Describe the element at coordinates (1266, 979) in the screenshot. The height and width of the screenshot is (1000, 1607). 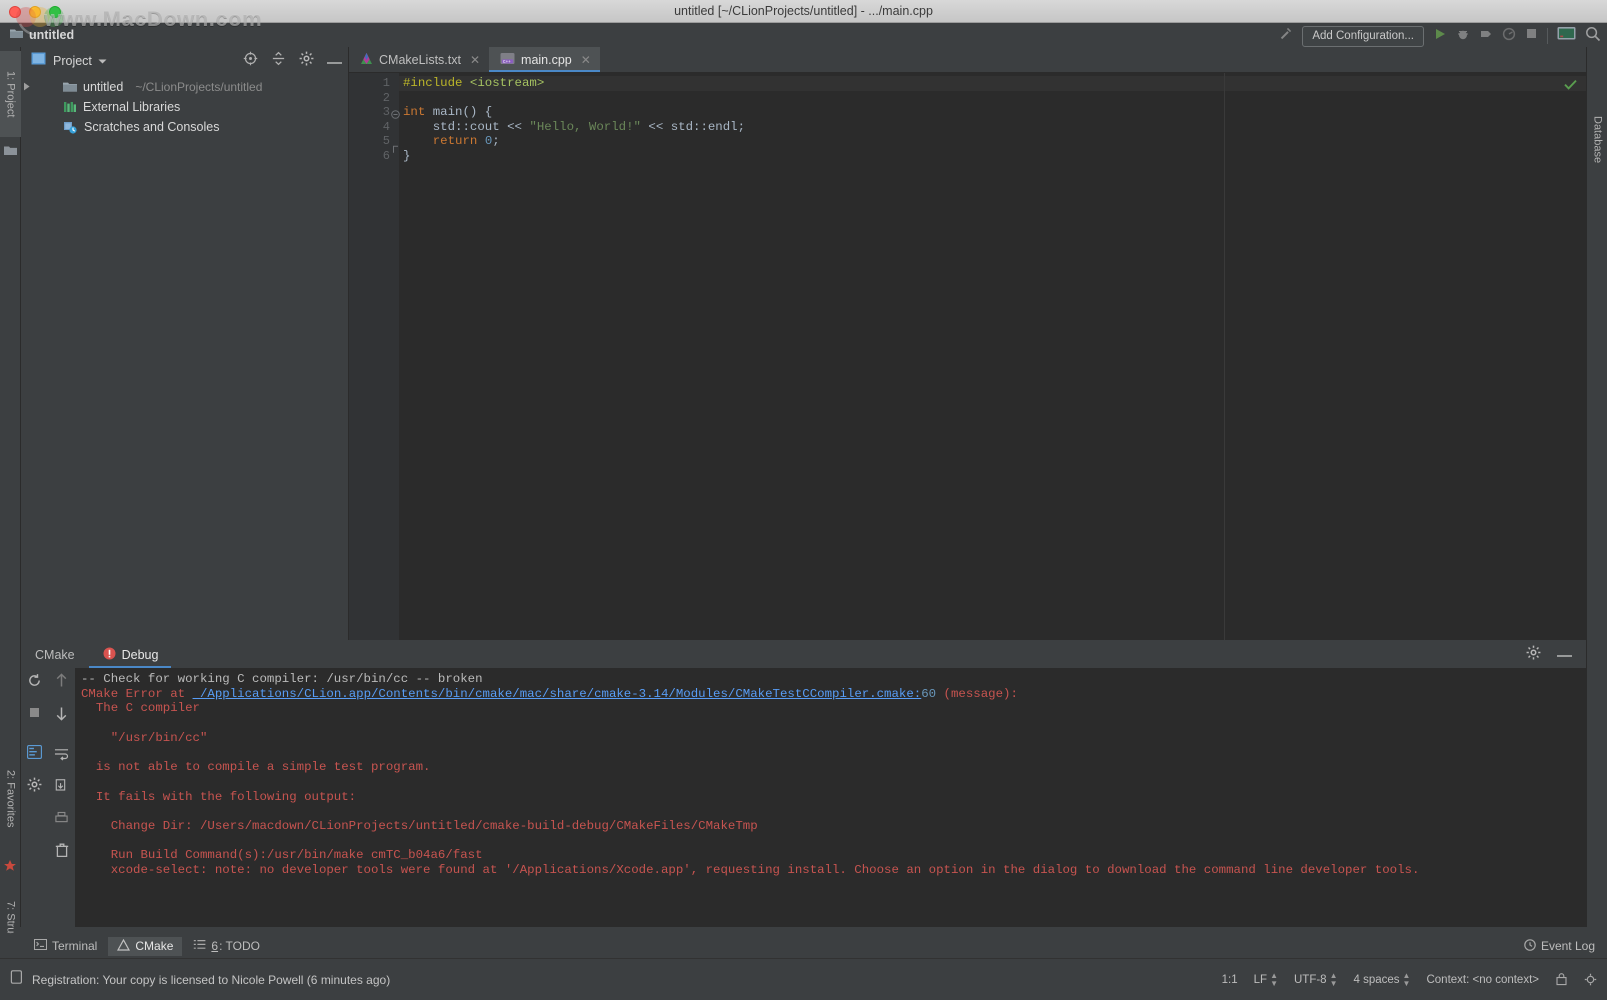
I see `line-separator-selector: LF ▲ ▼` at that location.